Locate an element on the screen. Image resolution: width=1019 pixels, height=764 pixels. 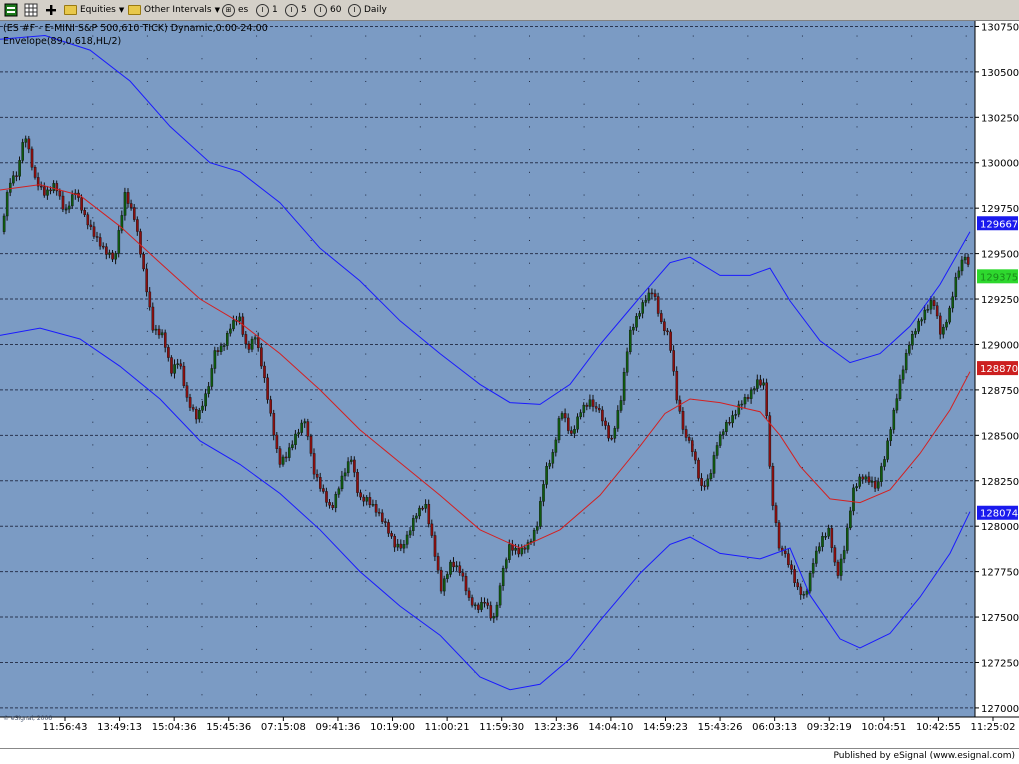
interval-60-button: I 60 is located at coordinates (327, 10).